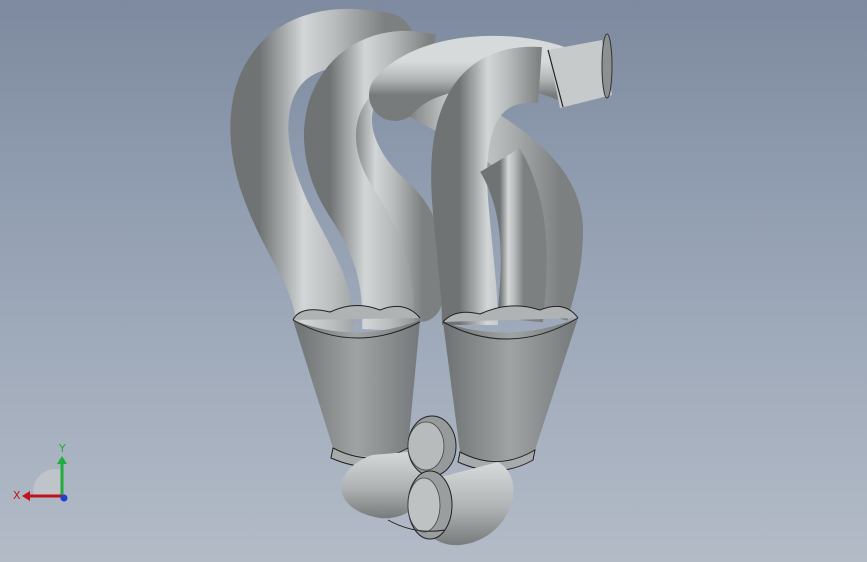  Describe the element at coordinates (47, 482) in the screenshot. I see `triad-shade` at that location.